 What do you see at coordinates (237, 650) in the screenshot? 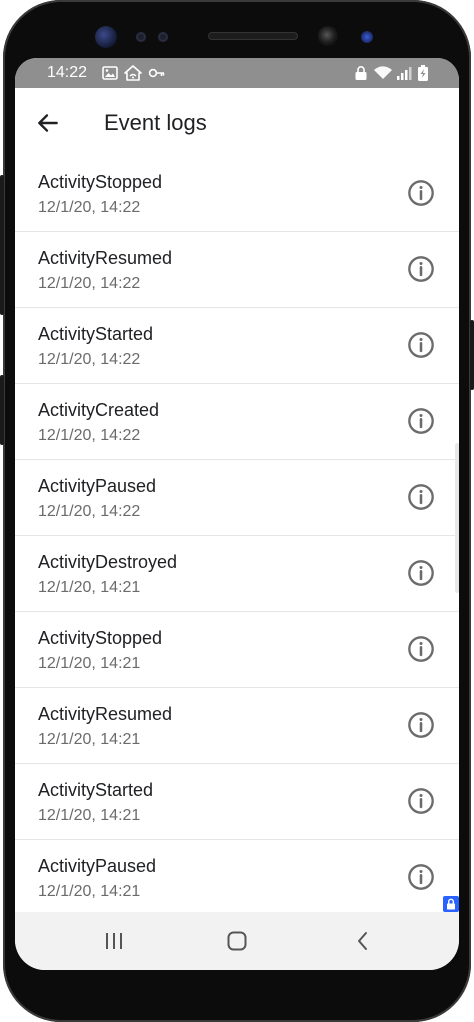
I see `event-row: ActivityStopped 12/1/20, 14:21` at bounding box center [237, 650].